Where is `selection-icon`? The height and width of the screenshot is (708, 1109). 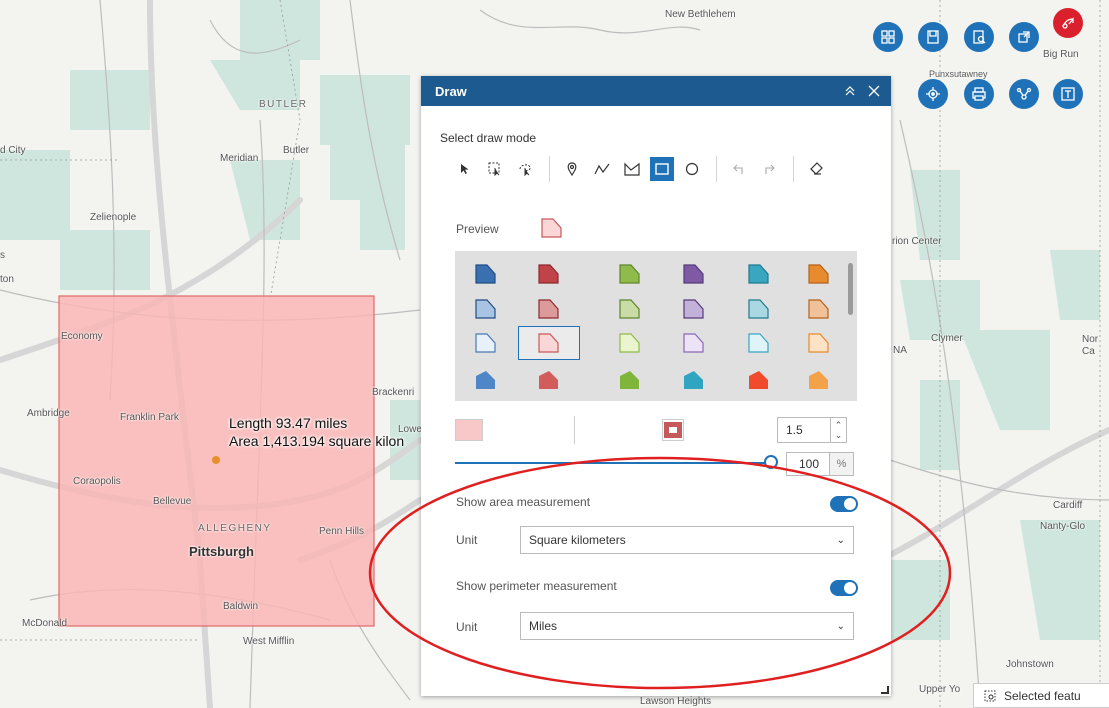 selection-icon is located at coordinates (990, 695).